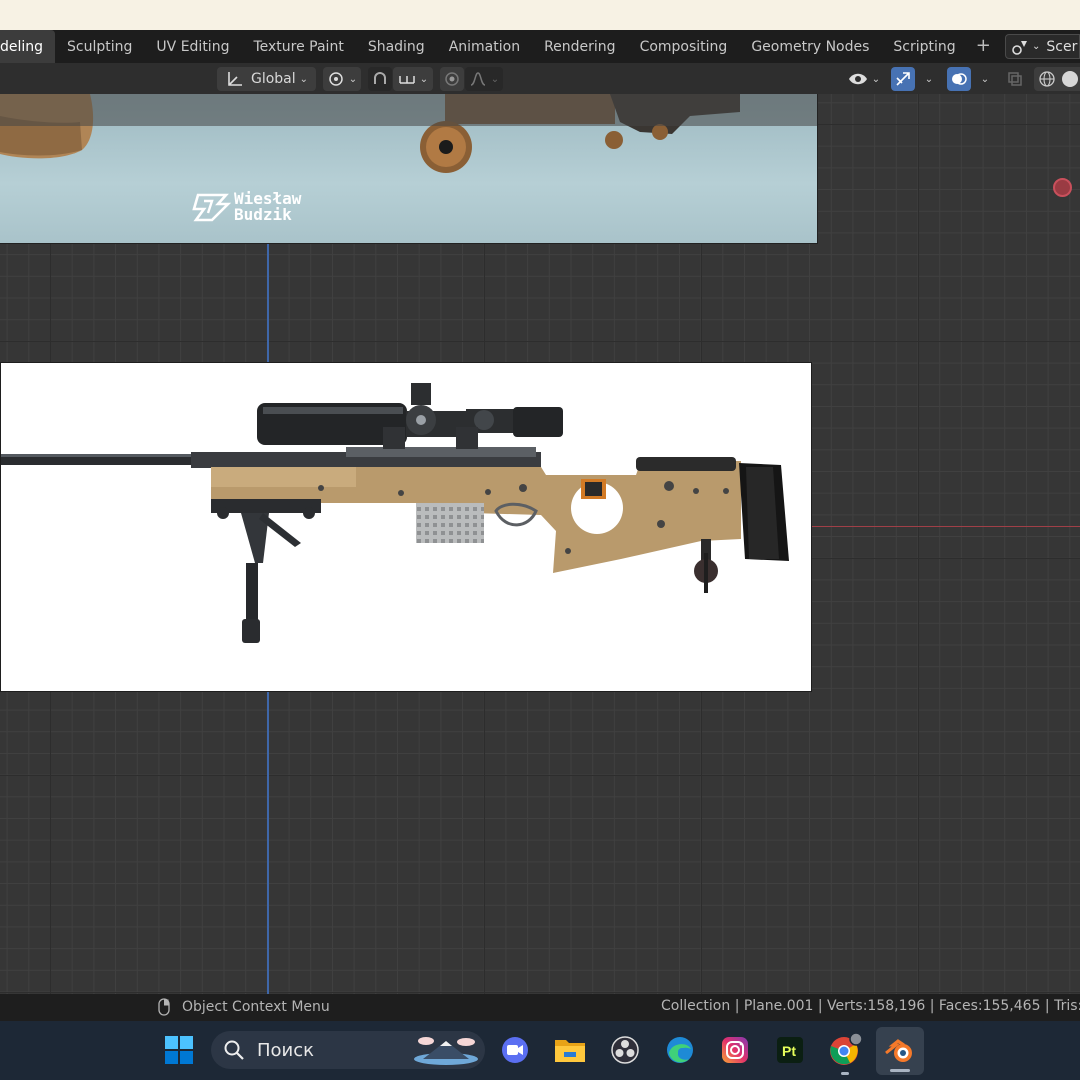  I want to click on search-highlight-icon, so click(446, 1051).